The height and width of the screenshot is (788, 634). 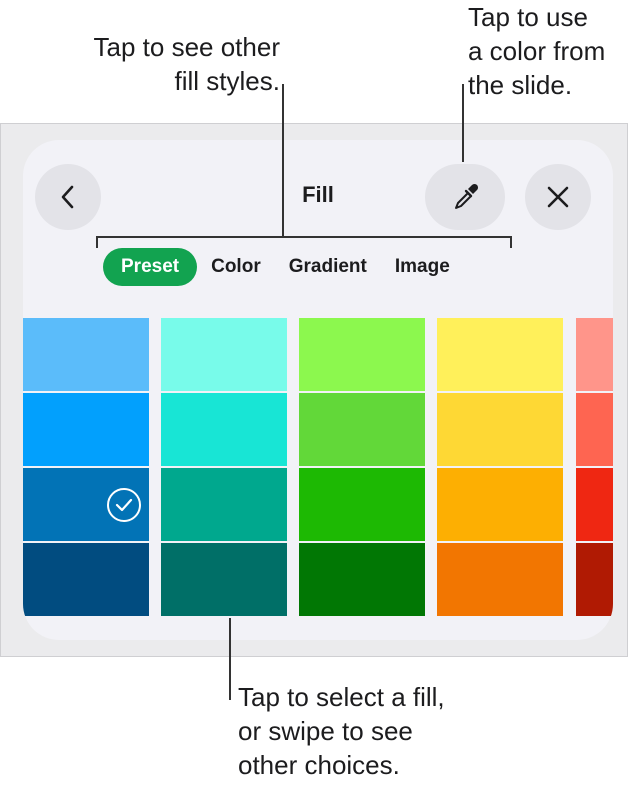 What do you see at coordinates (186, 64) in the screenshot?
I see `callout-fill-styles: Tap to see other fill styles.` at bounding box center [186, 64].